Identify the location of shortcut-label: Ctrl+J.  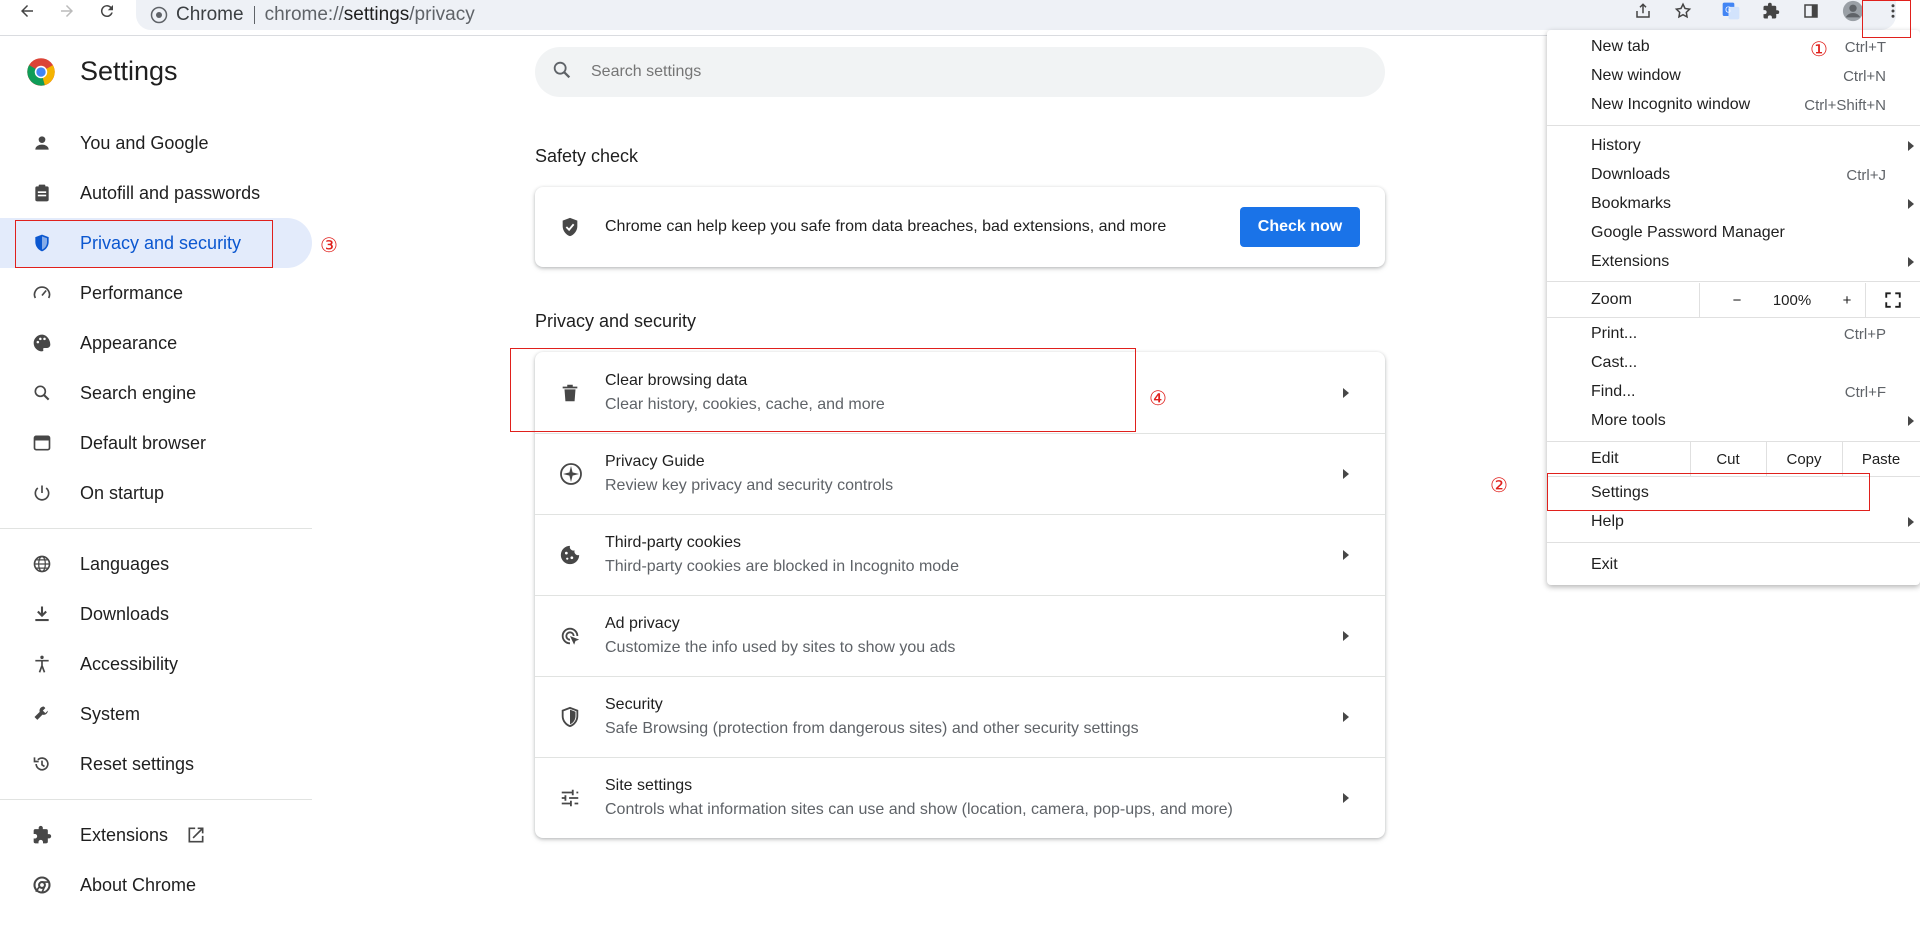
(1866, 175).